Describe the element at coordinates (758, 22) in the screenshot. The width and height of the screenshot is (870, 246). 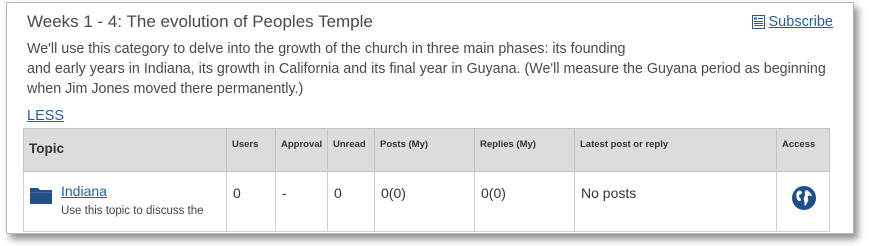
I see `subscribe-icon` at that location.